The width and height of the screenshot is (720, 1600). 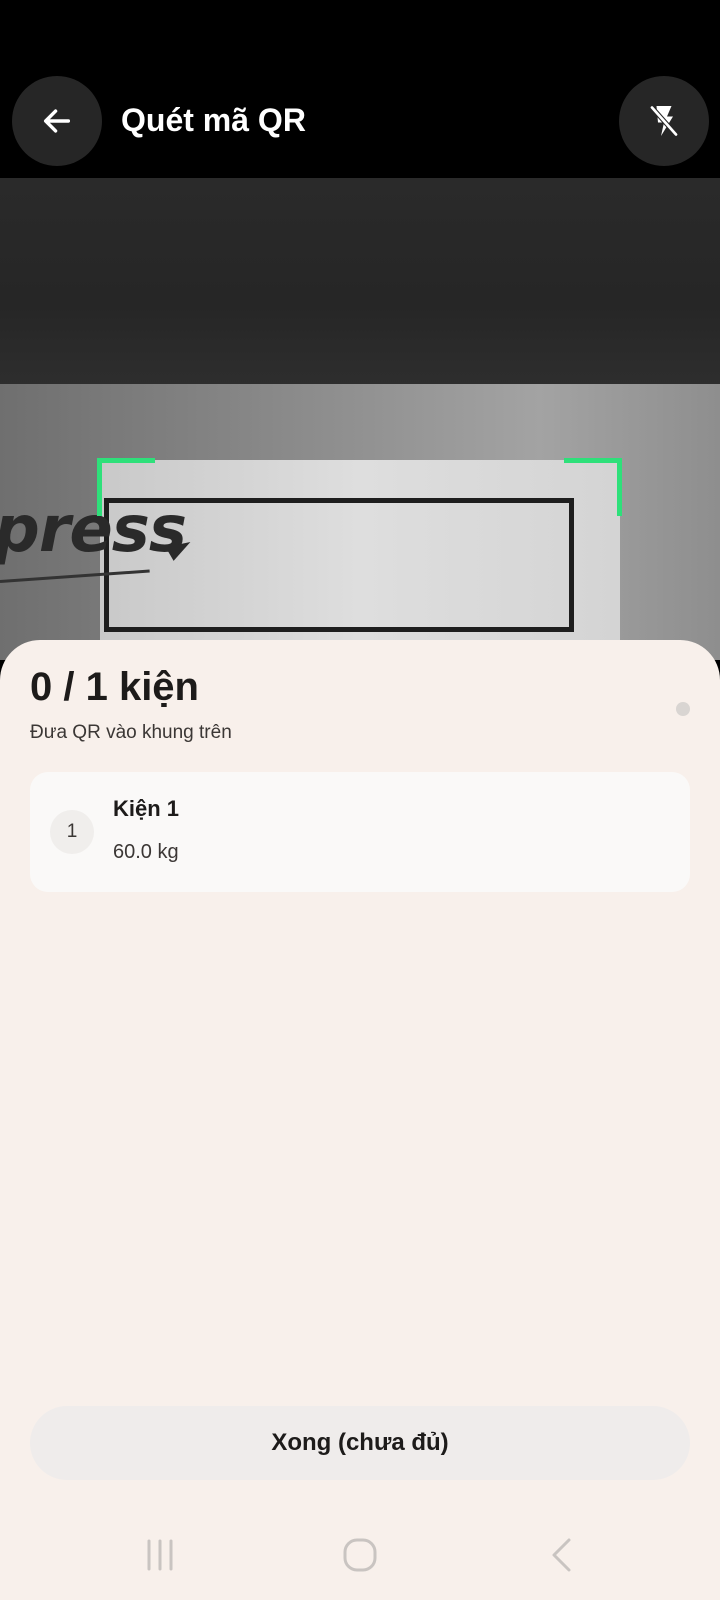 I want to click on home-button, so click(x=360, y=1555).